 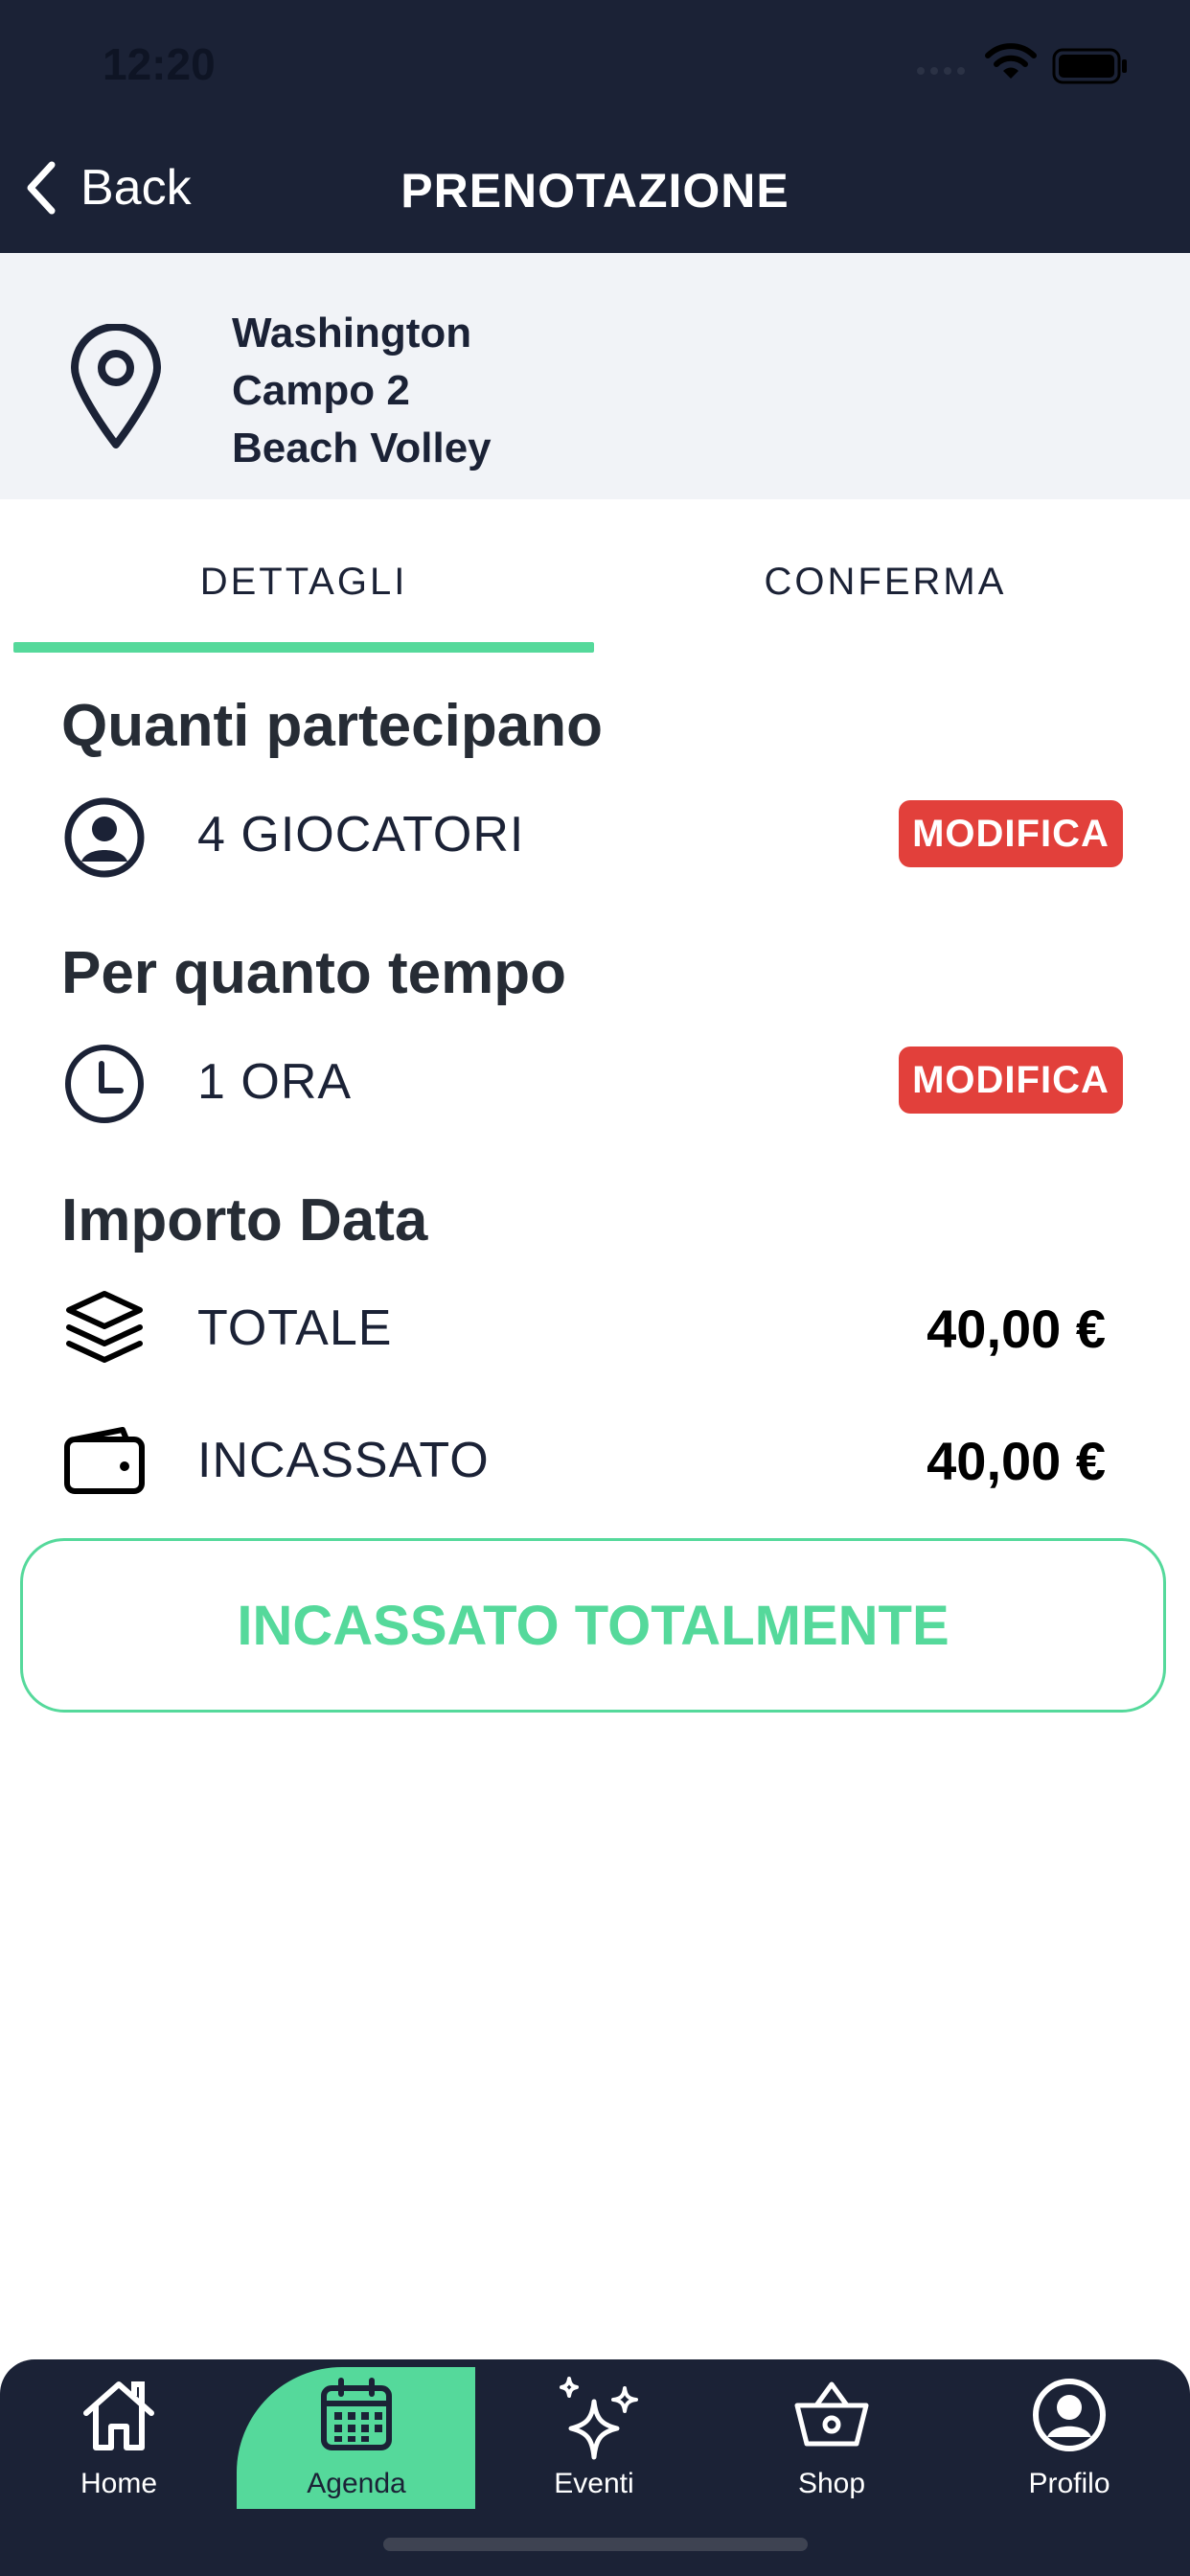 I want to click on location-details: Washington Campo 2 Beach Volley, so click(x=362, y=391).